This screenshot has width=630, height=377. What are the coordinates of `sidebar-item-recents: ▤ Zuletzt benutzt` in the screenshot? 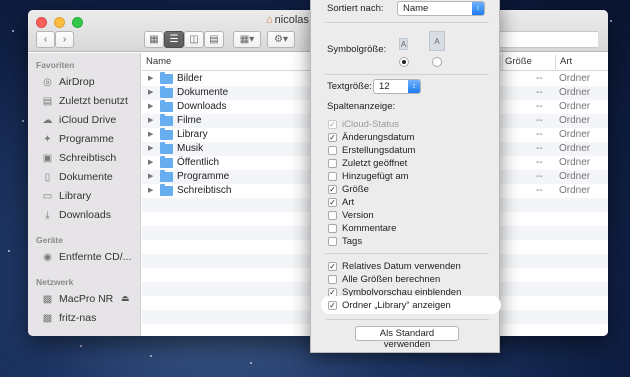 It's located at (84, 101).